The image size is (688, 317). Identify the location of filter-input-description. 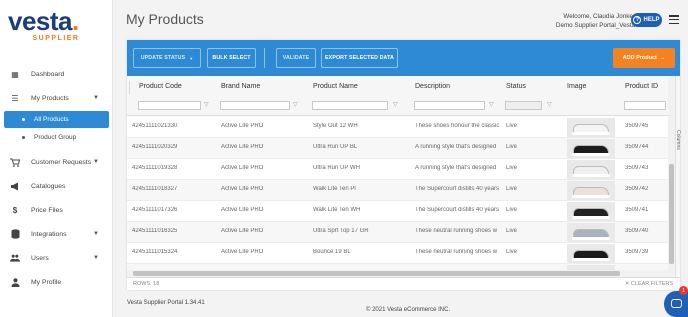
(449, 105).